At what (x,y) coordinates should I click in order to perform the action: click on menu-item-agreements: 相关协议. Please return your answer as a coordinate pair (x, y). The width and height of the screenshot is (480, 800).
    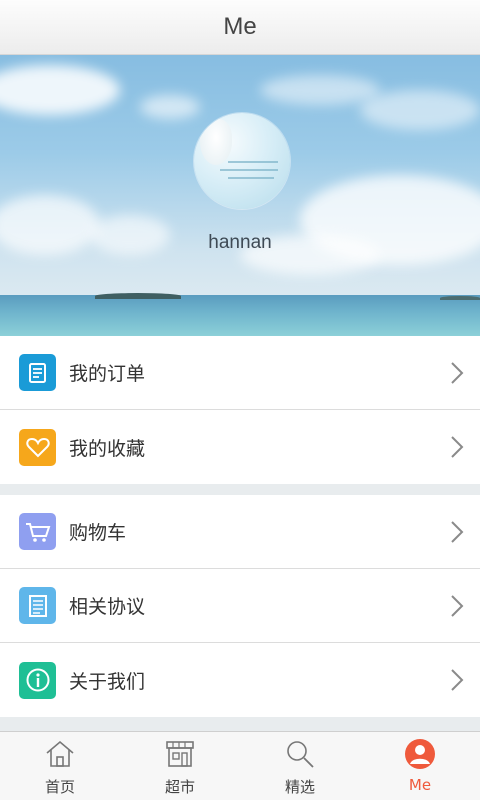
    Looking at the image, I should click on (240, 606).